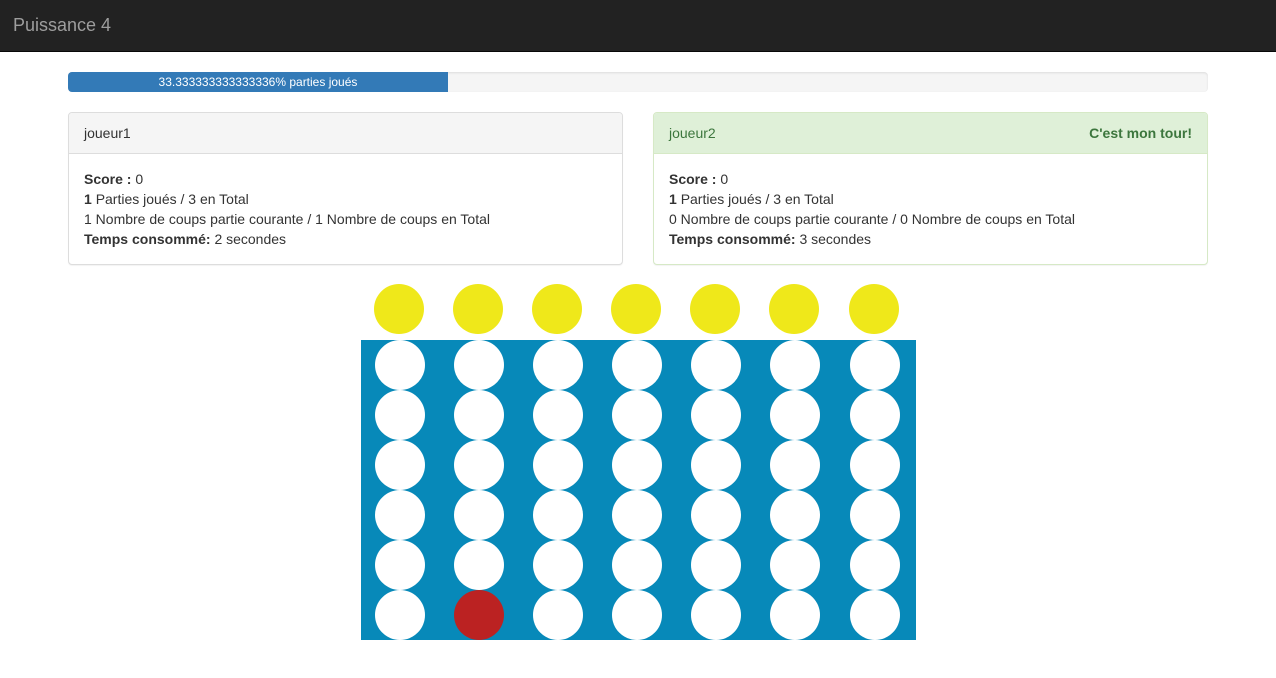 The height and width of the screenshot is (678, 1276). I want to click on games-progress: 33.333333333333336% parties joués, so click(638, 82).